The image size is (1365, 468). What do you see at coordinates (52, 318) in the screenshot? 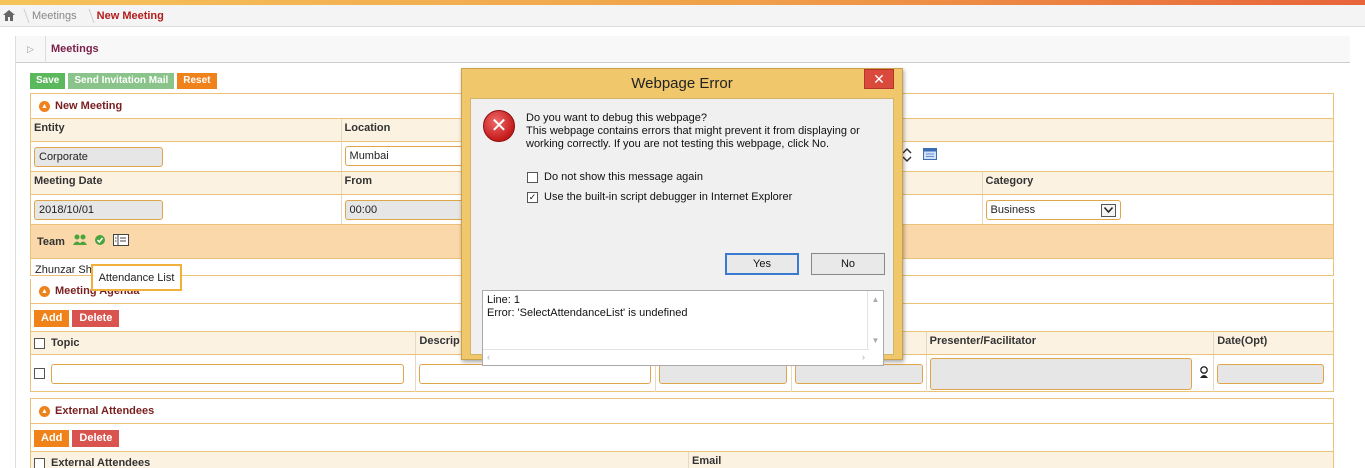
I see `agenda-add-button: Add` at bounding box center [52, 318].